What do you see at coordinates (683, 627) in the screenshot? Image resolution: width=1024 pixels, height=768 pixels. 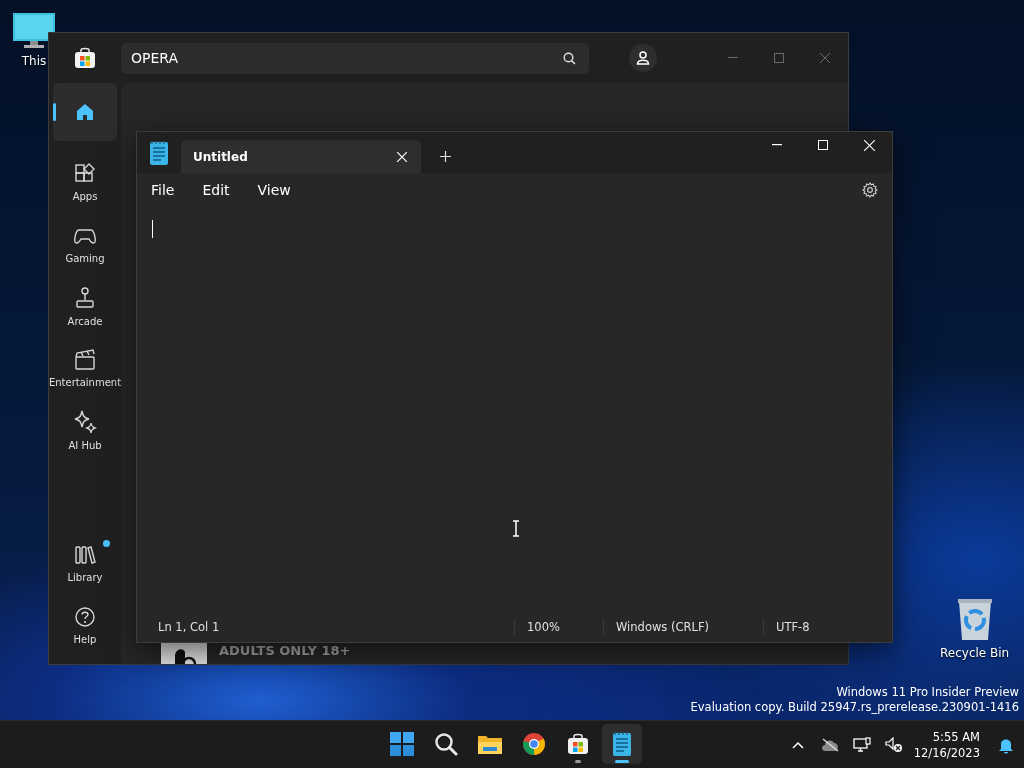 I see `status-text: Windows (CRLF)` at bounding box center [683, 627].